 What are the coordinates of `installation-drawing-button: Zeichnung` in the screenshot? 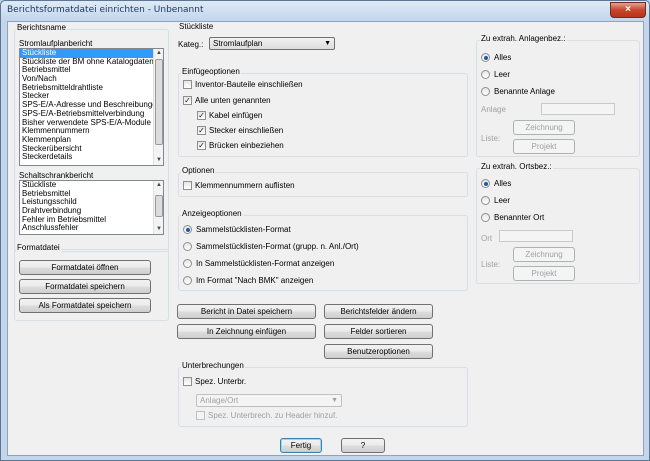 It's located at (544, 127).